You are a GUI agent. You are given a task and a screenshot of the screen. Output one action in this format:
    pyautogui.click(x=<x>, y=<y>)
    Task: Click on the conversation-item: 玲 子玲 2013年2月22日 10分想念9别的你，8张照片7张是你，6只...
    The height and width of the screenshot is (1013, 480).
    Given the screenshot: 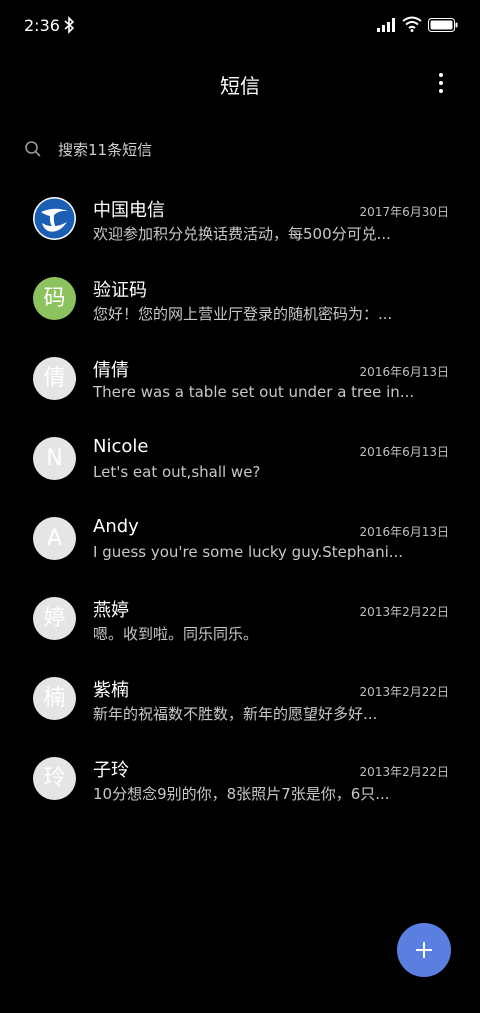 What is the action you would take?
    pyautogui.click(x=240, y=778)
    